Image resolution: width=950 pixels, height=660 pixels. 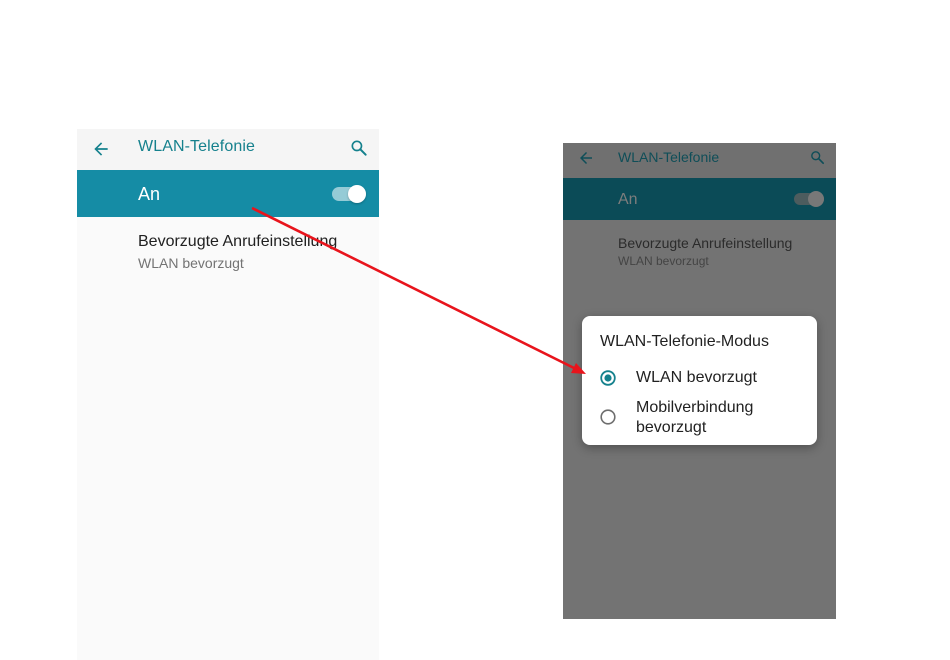 I want to click on option-label: Mobilverbindung bevorzugt, so click(x=695, y=417).